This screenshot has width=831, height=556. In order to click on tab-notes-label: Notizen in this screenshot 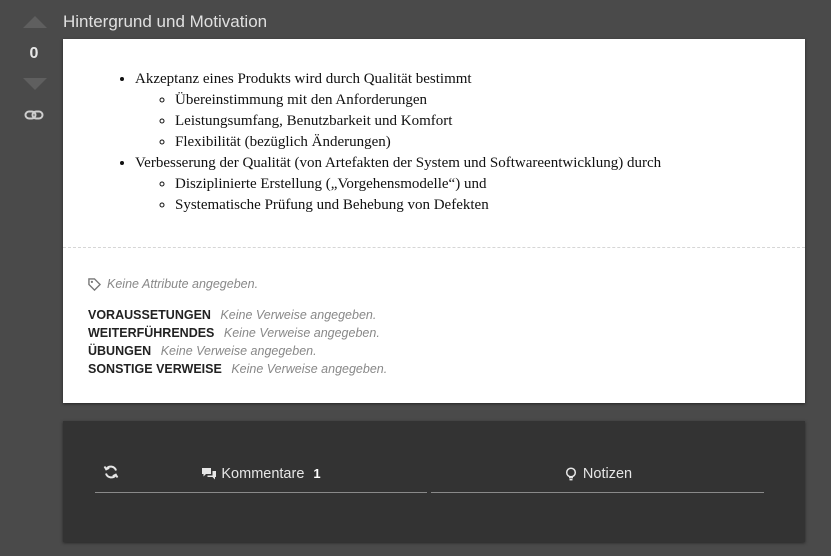, I will do `click(607, 473)`.